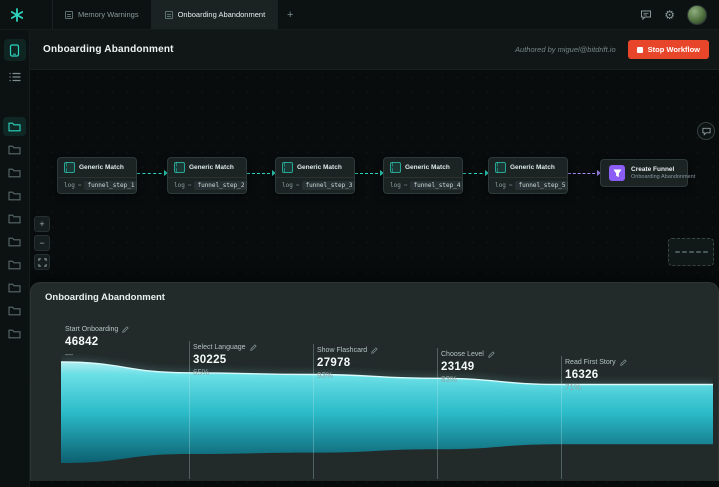 This screenshot has height=487, width=719. I want to click on topbar-right: ⚙, so click(679, 14).